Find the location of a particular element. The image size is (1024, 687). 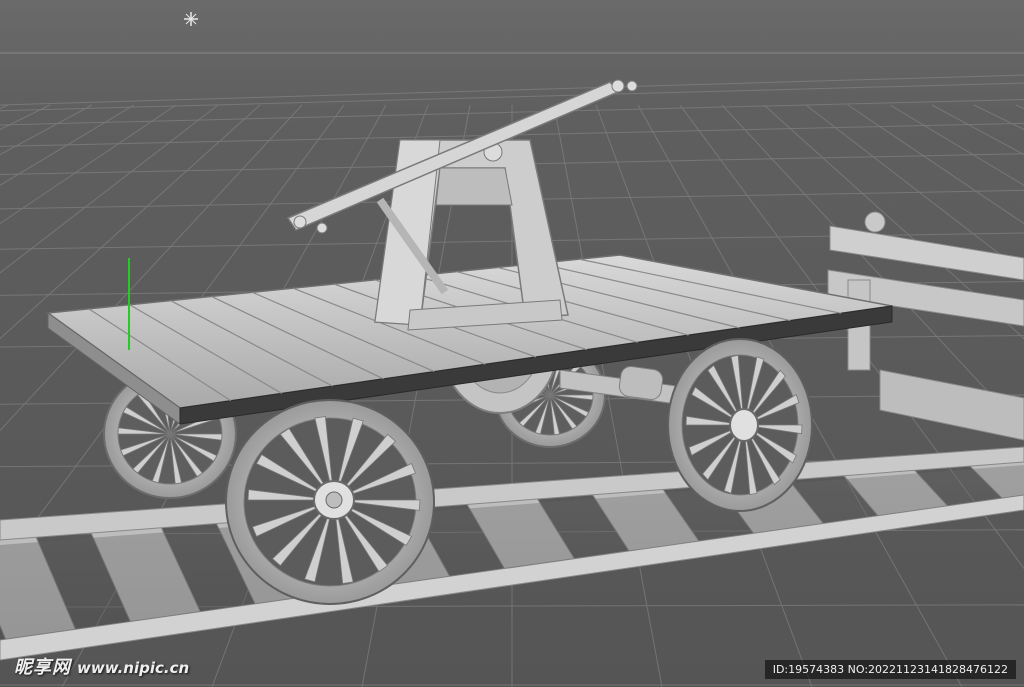

watermark-brand: 昵享网 www.nipic.cn is located at coordinates (101, 666).